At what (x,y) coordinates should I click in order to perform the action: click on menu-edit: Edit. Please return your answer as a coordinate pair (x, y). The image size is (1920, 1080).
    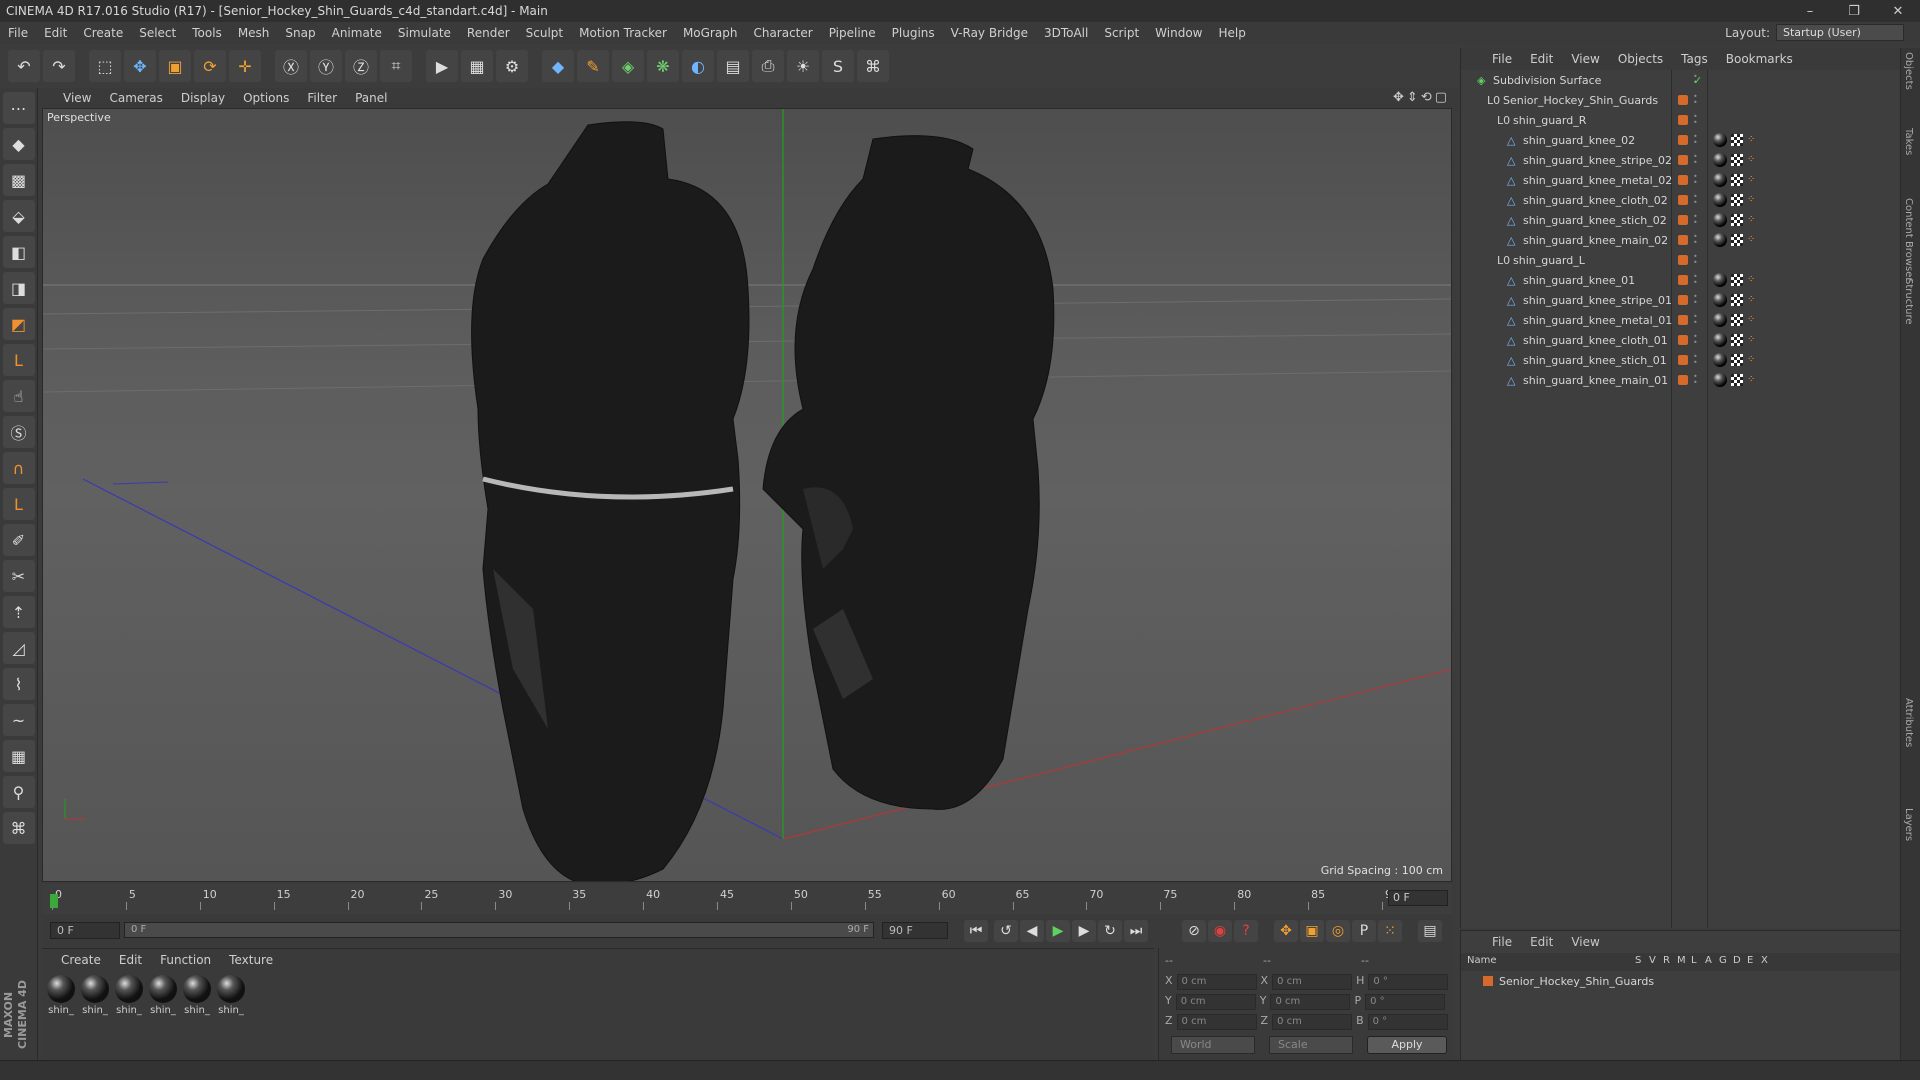
    Looking at the image, I should click on (55, 33).